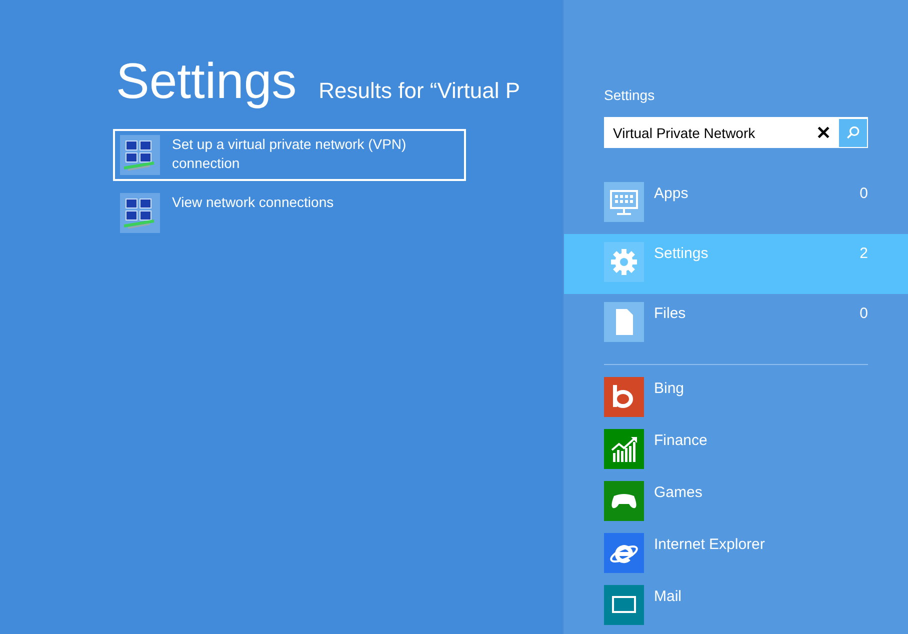 The width and height of the screenshot is (908, 634). What do you see at coordinates (736, 403) in the screenshot?
I see `app-item: Bing` at bounding box center [736, 403].